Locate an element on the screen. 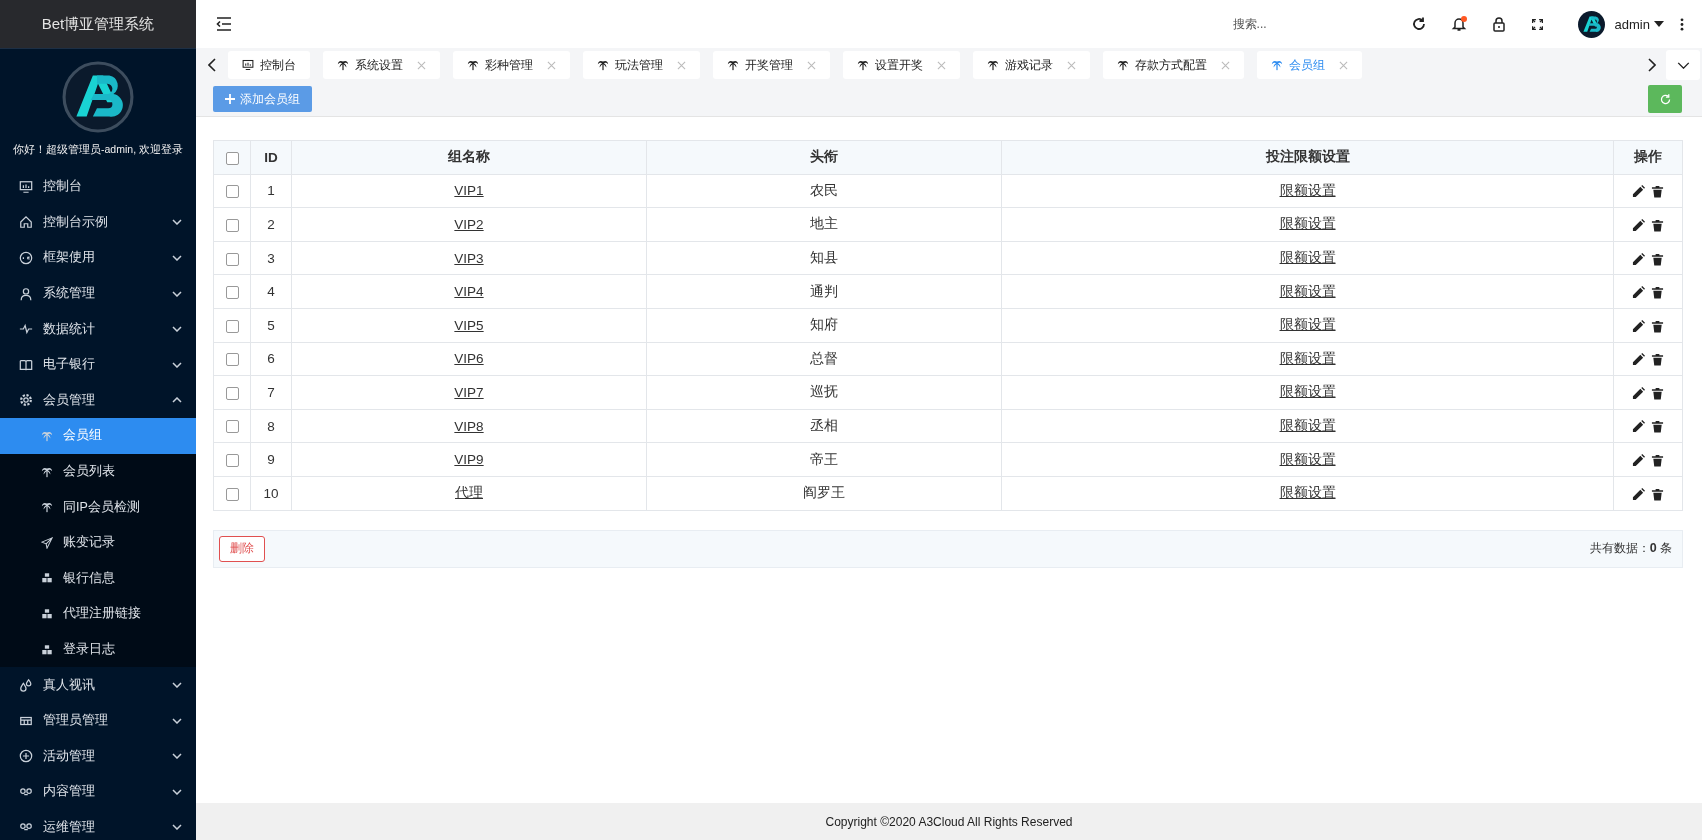 The height and width of the screenshot is (840, 1702). sidebar-item: 管理员管理 is located at coordinates (98, 720).